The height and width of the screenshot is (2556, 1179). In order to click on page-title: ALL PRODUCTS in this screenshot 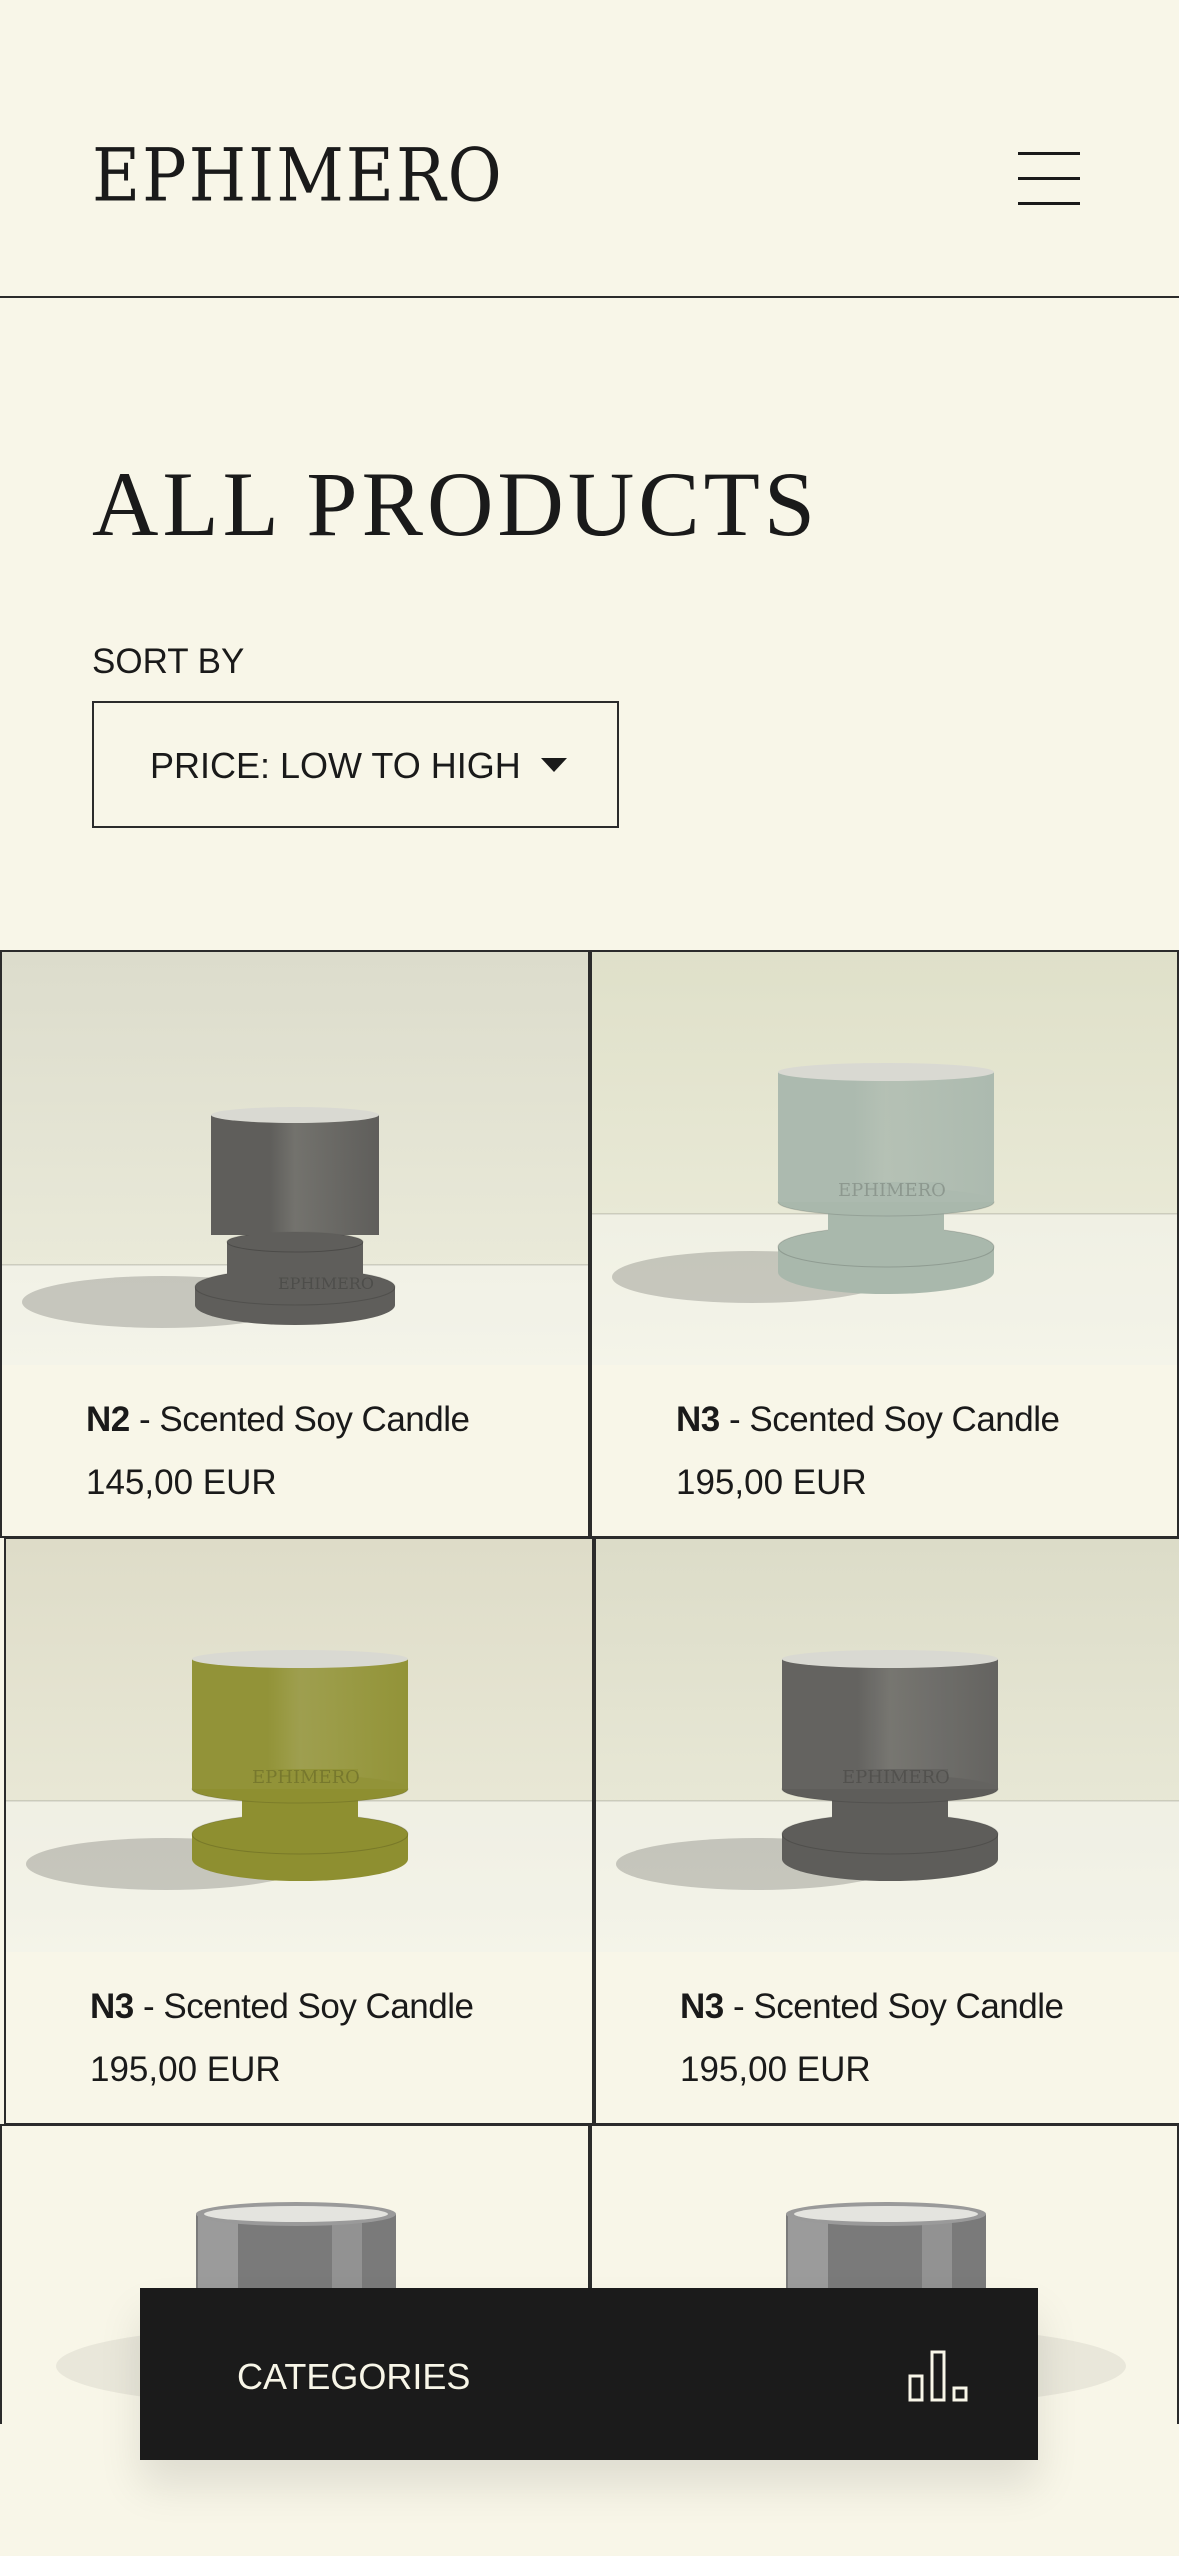, I will do `click(455, 504)`.